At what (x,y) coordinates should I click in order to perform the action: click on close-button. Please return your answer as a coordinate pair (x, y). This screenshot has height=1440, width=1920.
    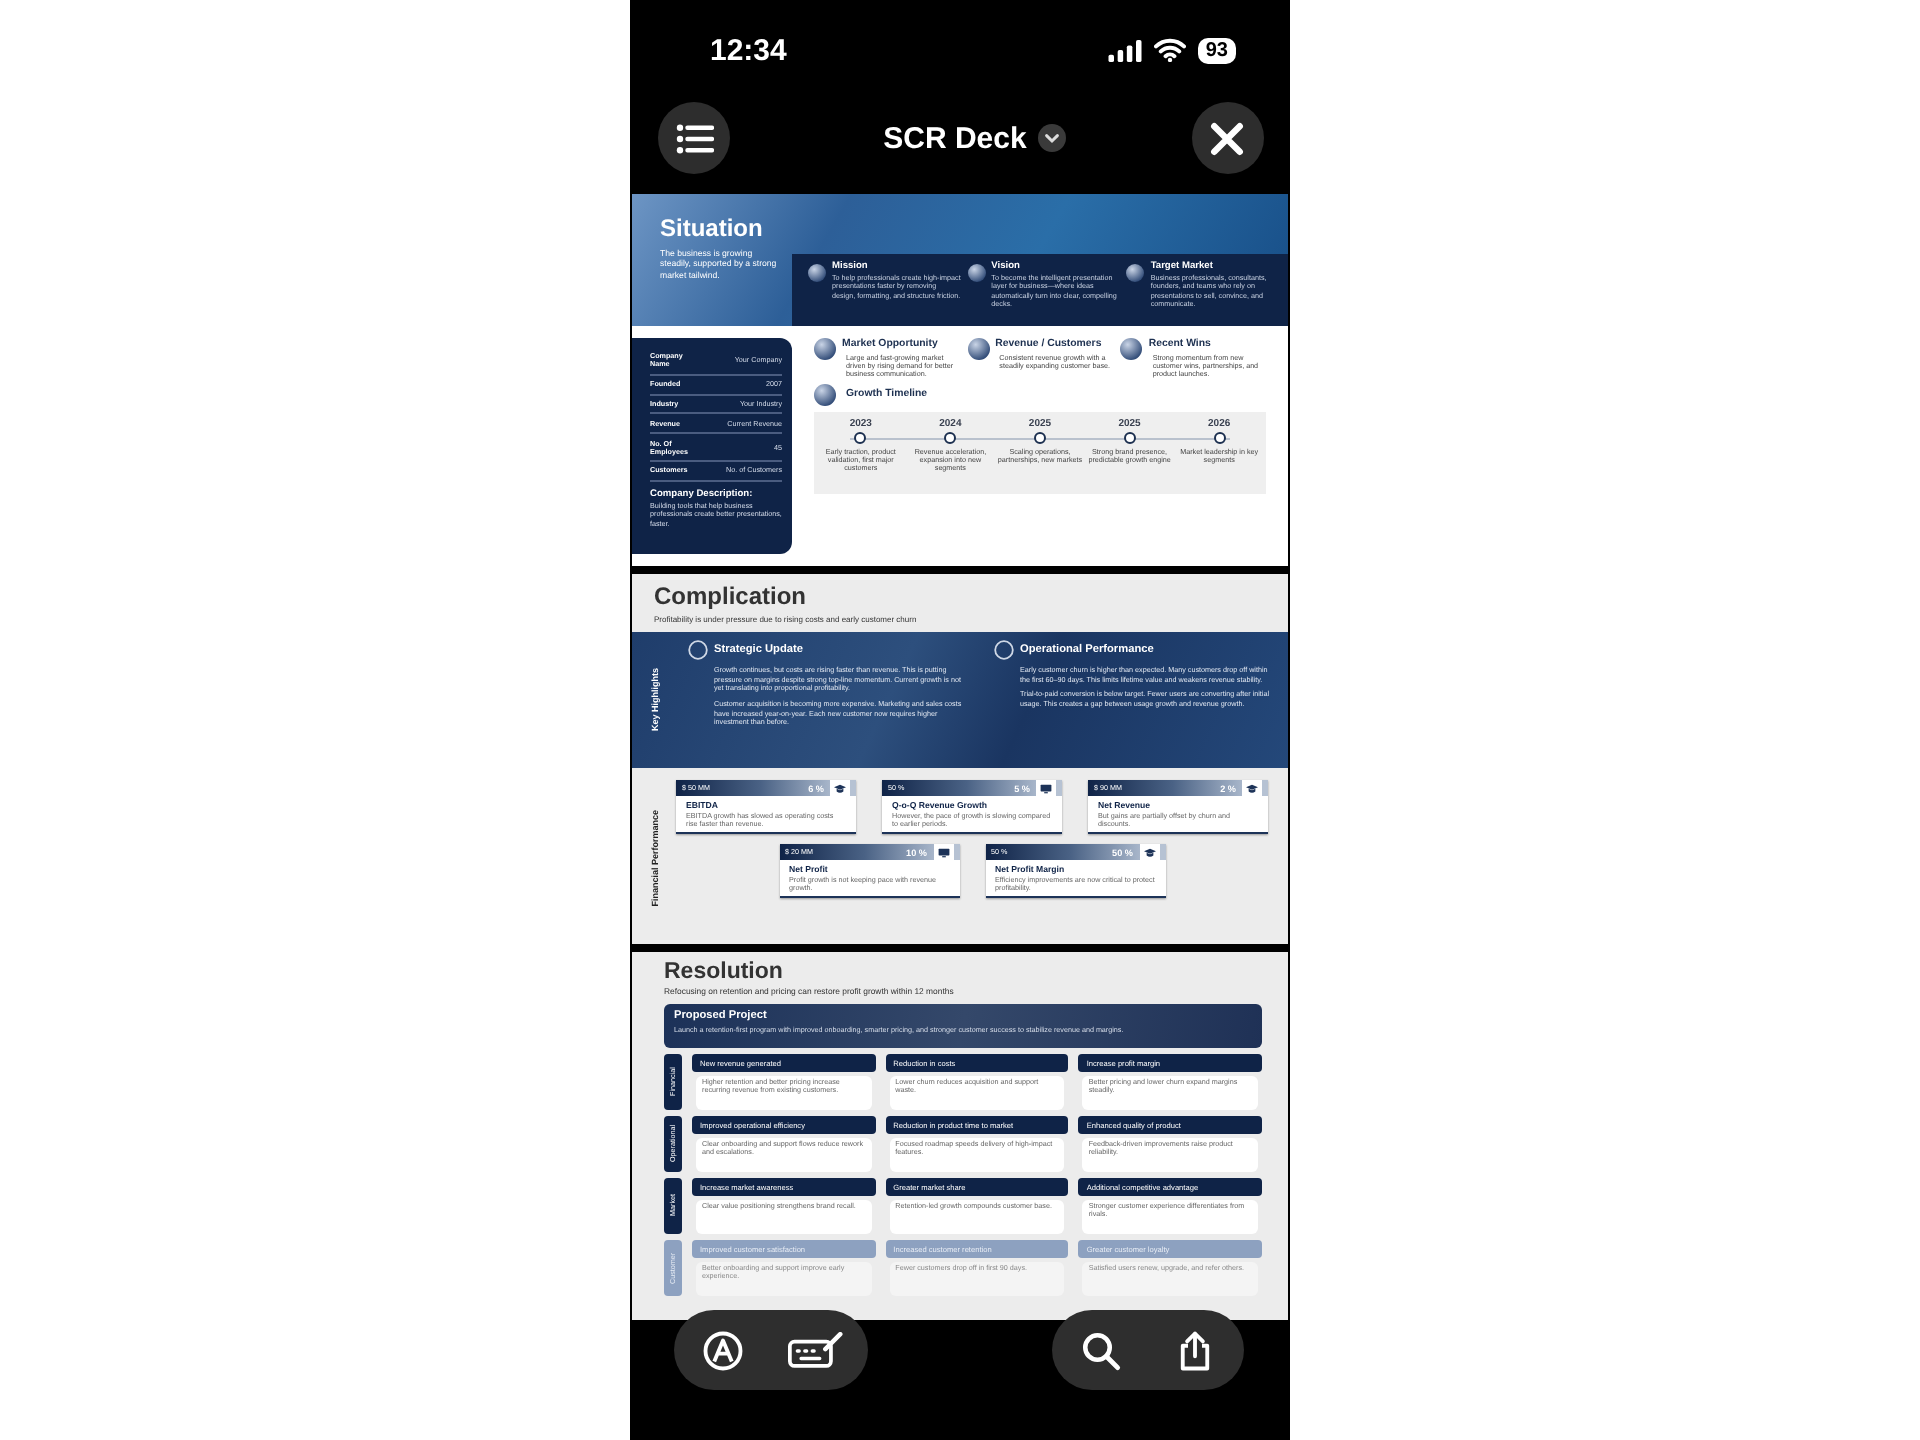
    Looking at the image, I should click on (1227, 138).